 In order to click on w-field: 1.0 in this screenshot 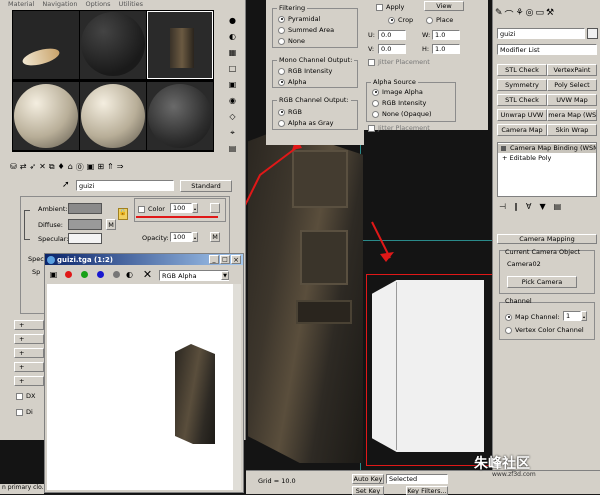, I will do `click(446, 35)`.